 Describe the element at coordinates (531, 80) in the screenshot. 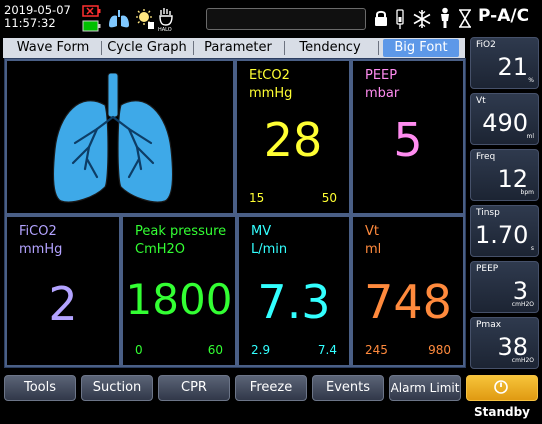

I see `param-unit: %` at that location.